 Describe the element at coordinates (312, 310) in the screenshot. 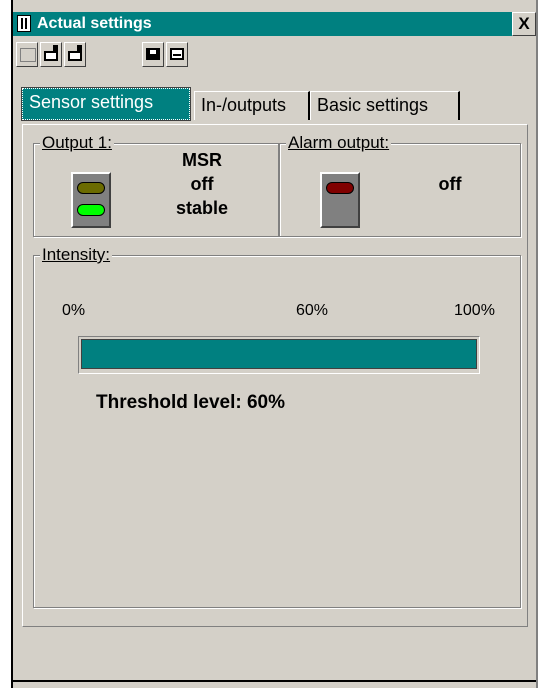

I see `scale-mid-label: 60%` at that location.